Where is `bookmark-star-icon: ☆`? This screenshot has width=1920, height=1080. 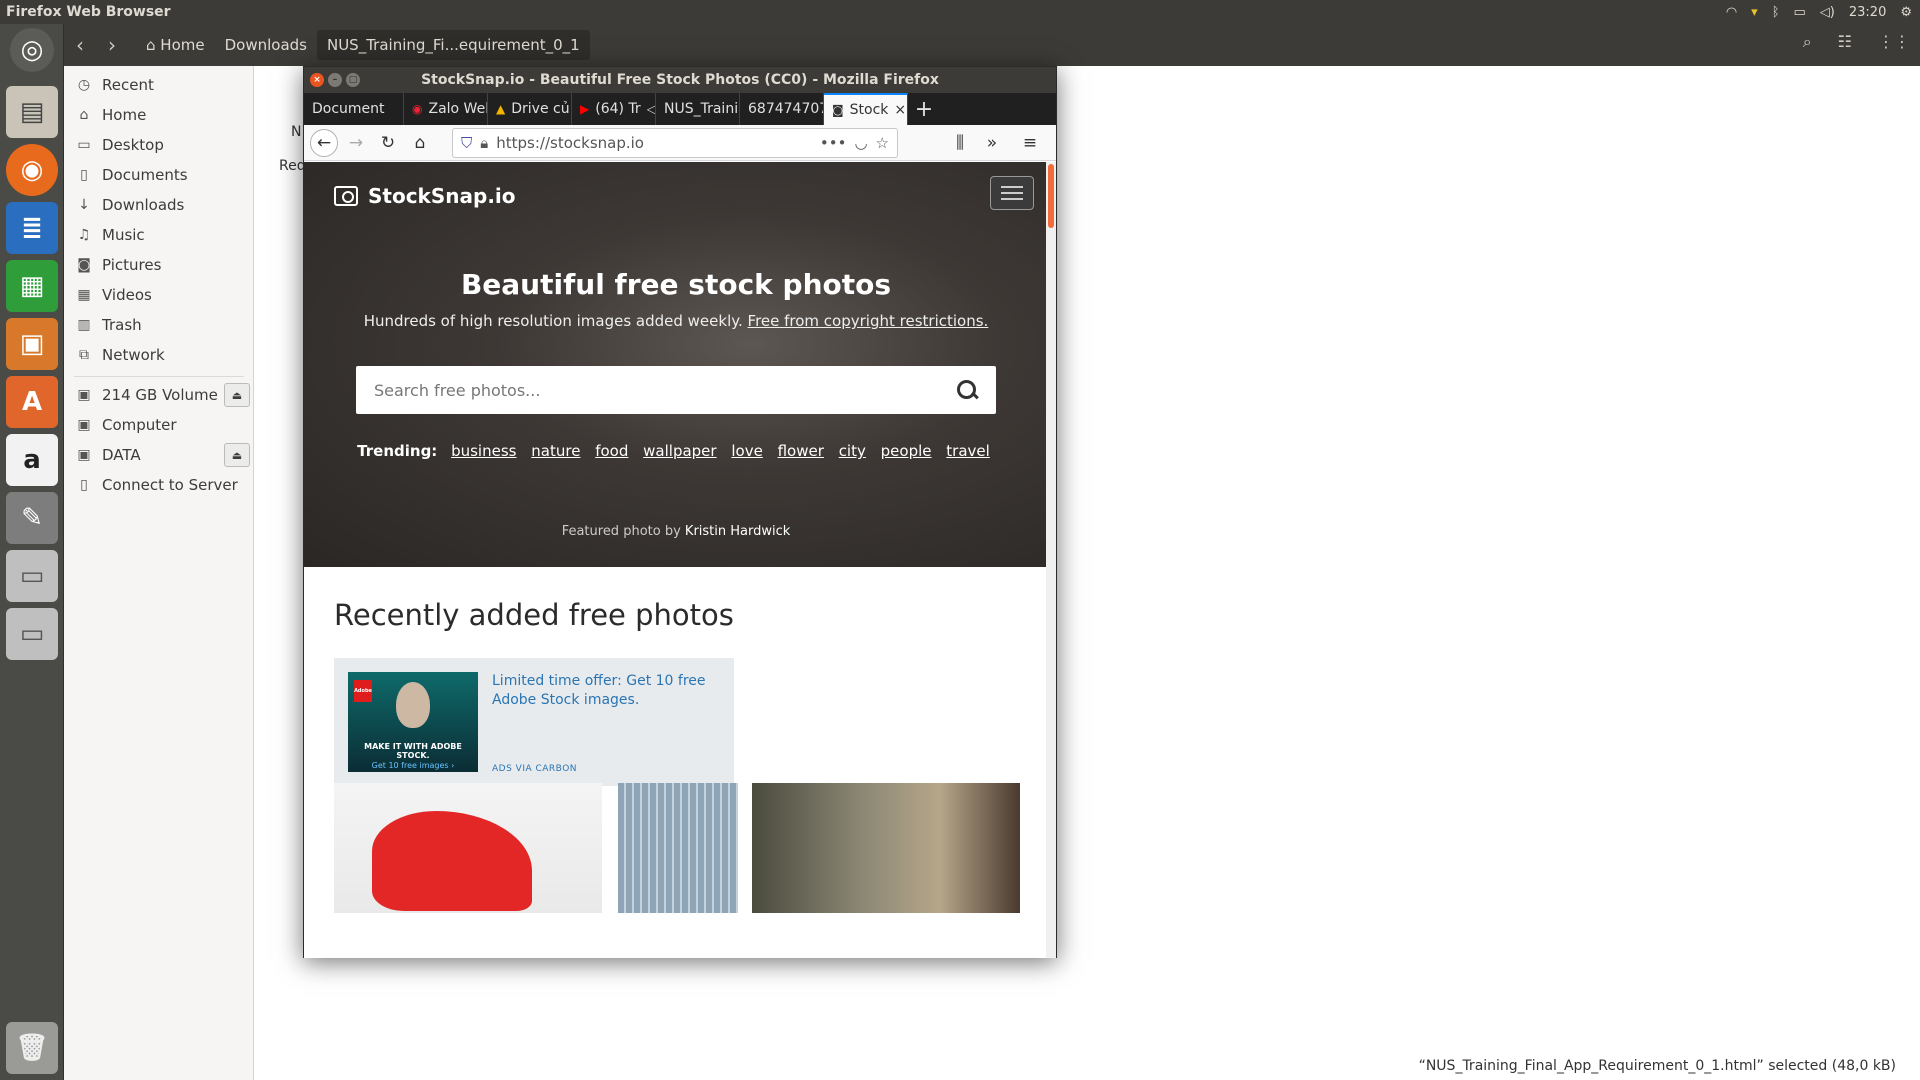
bookmark-star-icon: ☆ is located at coordinates (882, 143).